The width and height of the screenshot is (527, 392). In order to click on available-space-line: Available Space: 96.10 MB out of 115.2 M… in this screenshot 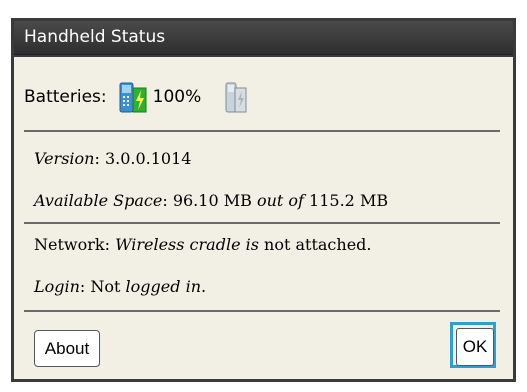, I will do `click(211, 200)`.